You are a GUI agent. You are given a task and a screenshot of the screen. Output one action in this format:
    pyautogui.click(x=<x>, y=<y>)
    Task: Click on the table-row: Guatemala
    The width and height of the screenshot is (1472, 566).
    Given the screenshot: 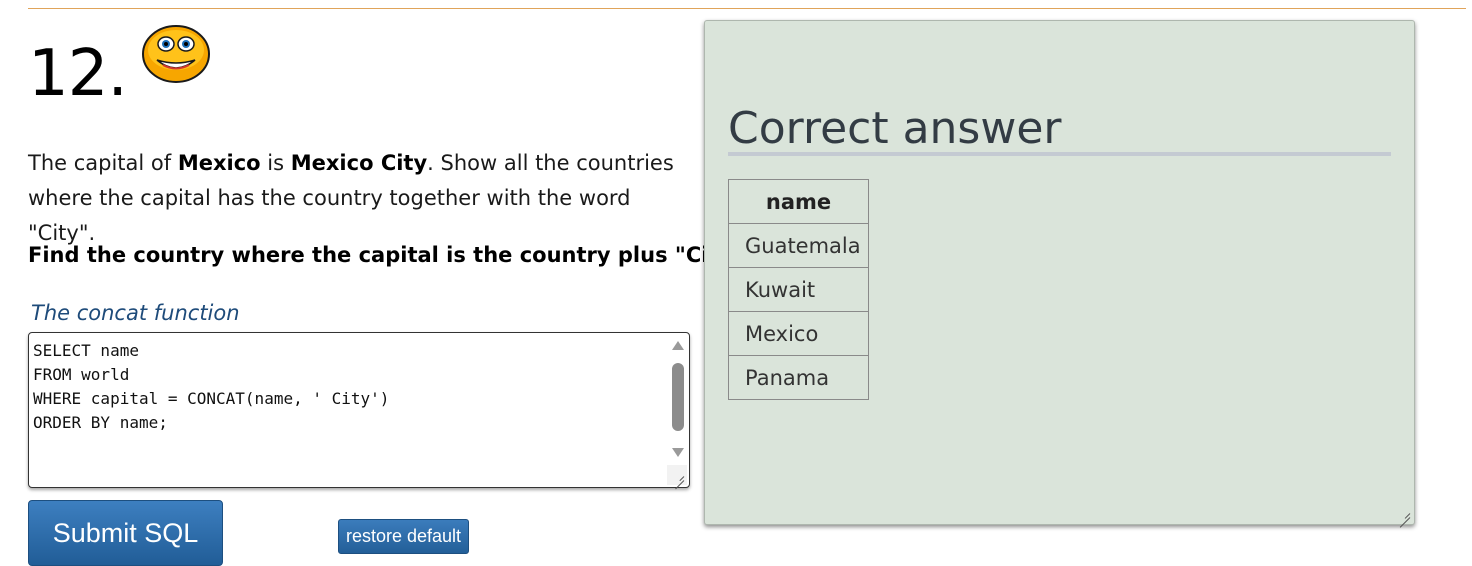 What is the action you would take?
    pyautogui.click(x=798, y=245)
    